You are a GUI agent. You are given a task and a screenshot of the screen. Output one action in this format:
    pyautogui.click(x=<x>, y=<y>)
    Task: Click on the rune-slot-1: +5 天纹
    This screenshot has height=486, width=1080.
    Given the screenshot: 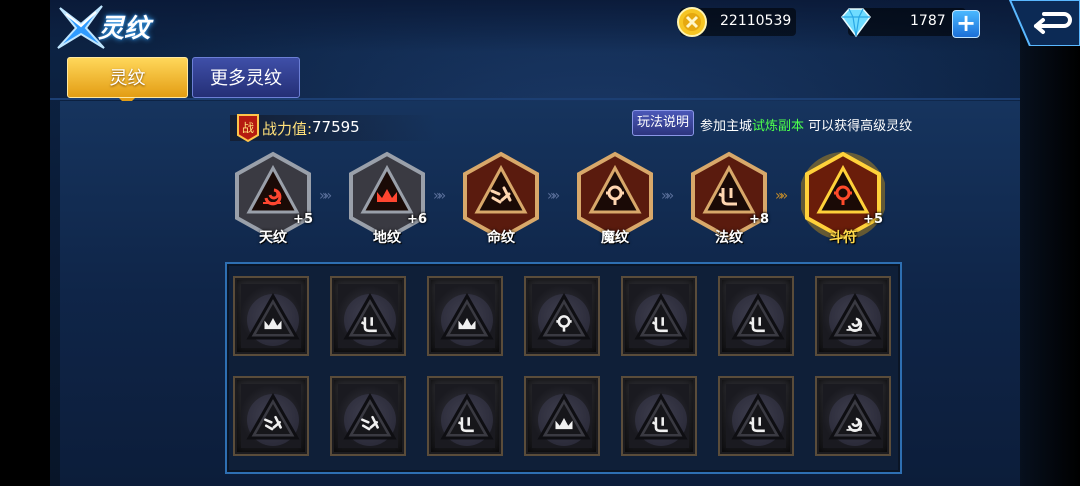 What is the action you would take?
    pyautogui.click(x=273, y=200)
    